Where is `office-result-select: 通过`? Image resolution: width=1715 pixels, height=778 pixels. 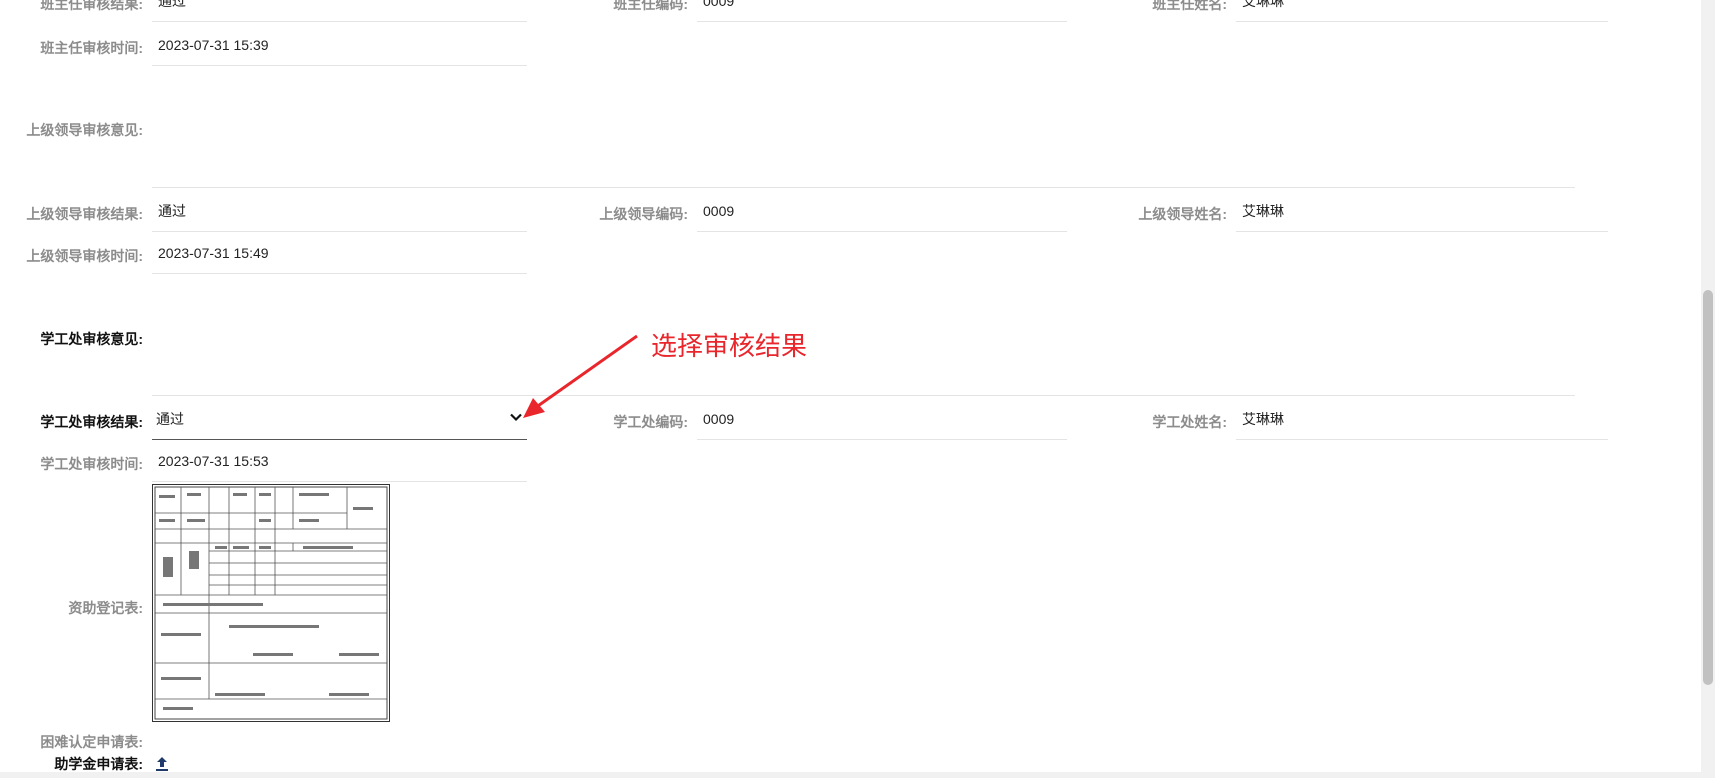
office-result-select: 通过 is located at coordinates (339, 425).